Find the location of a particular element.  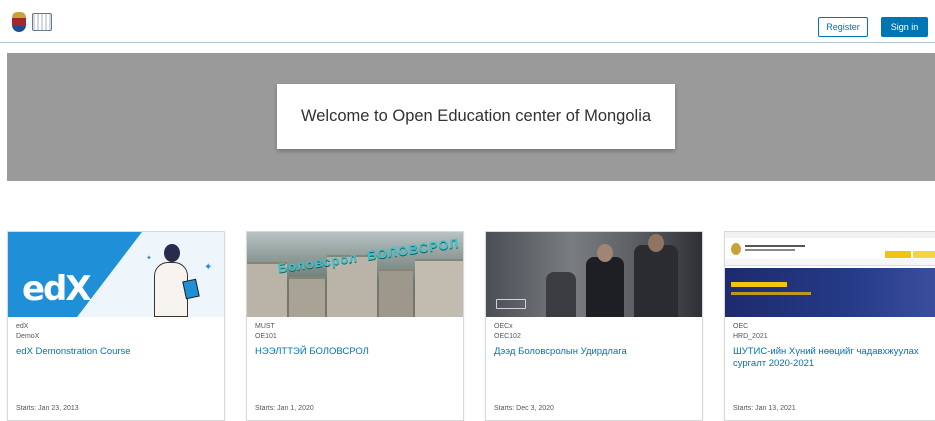

course-title-link: Дээд Боловсролын Удирдлага is located at coordinates (594, 352).